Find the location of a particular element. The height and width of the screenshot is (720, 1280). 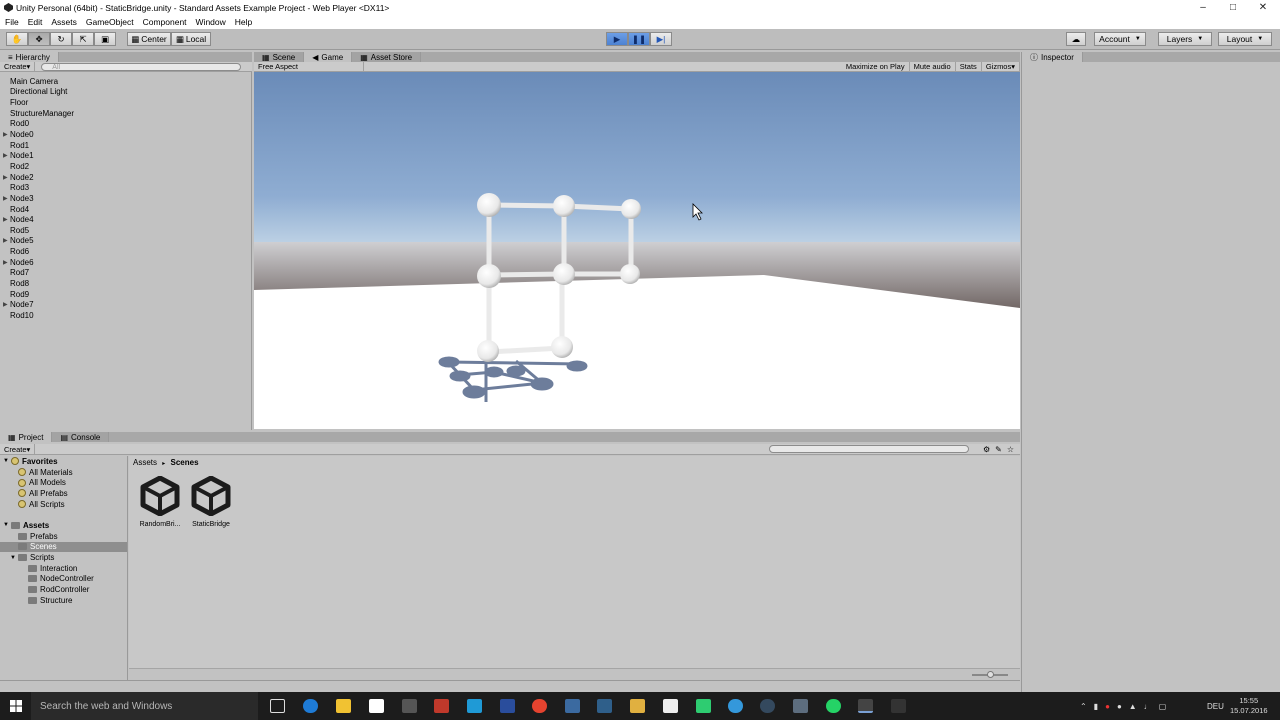

folder-item-nodecontroller: NodeController is located at coordinates (63, 579).